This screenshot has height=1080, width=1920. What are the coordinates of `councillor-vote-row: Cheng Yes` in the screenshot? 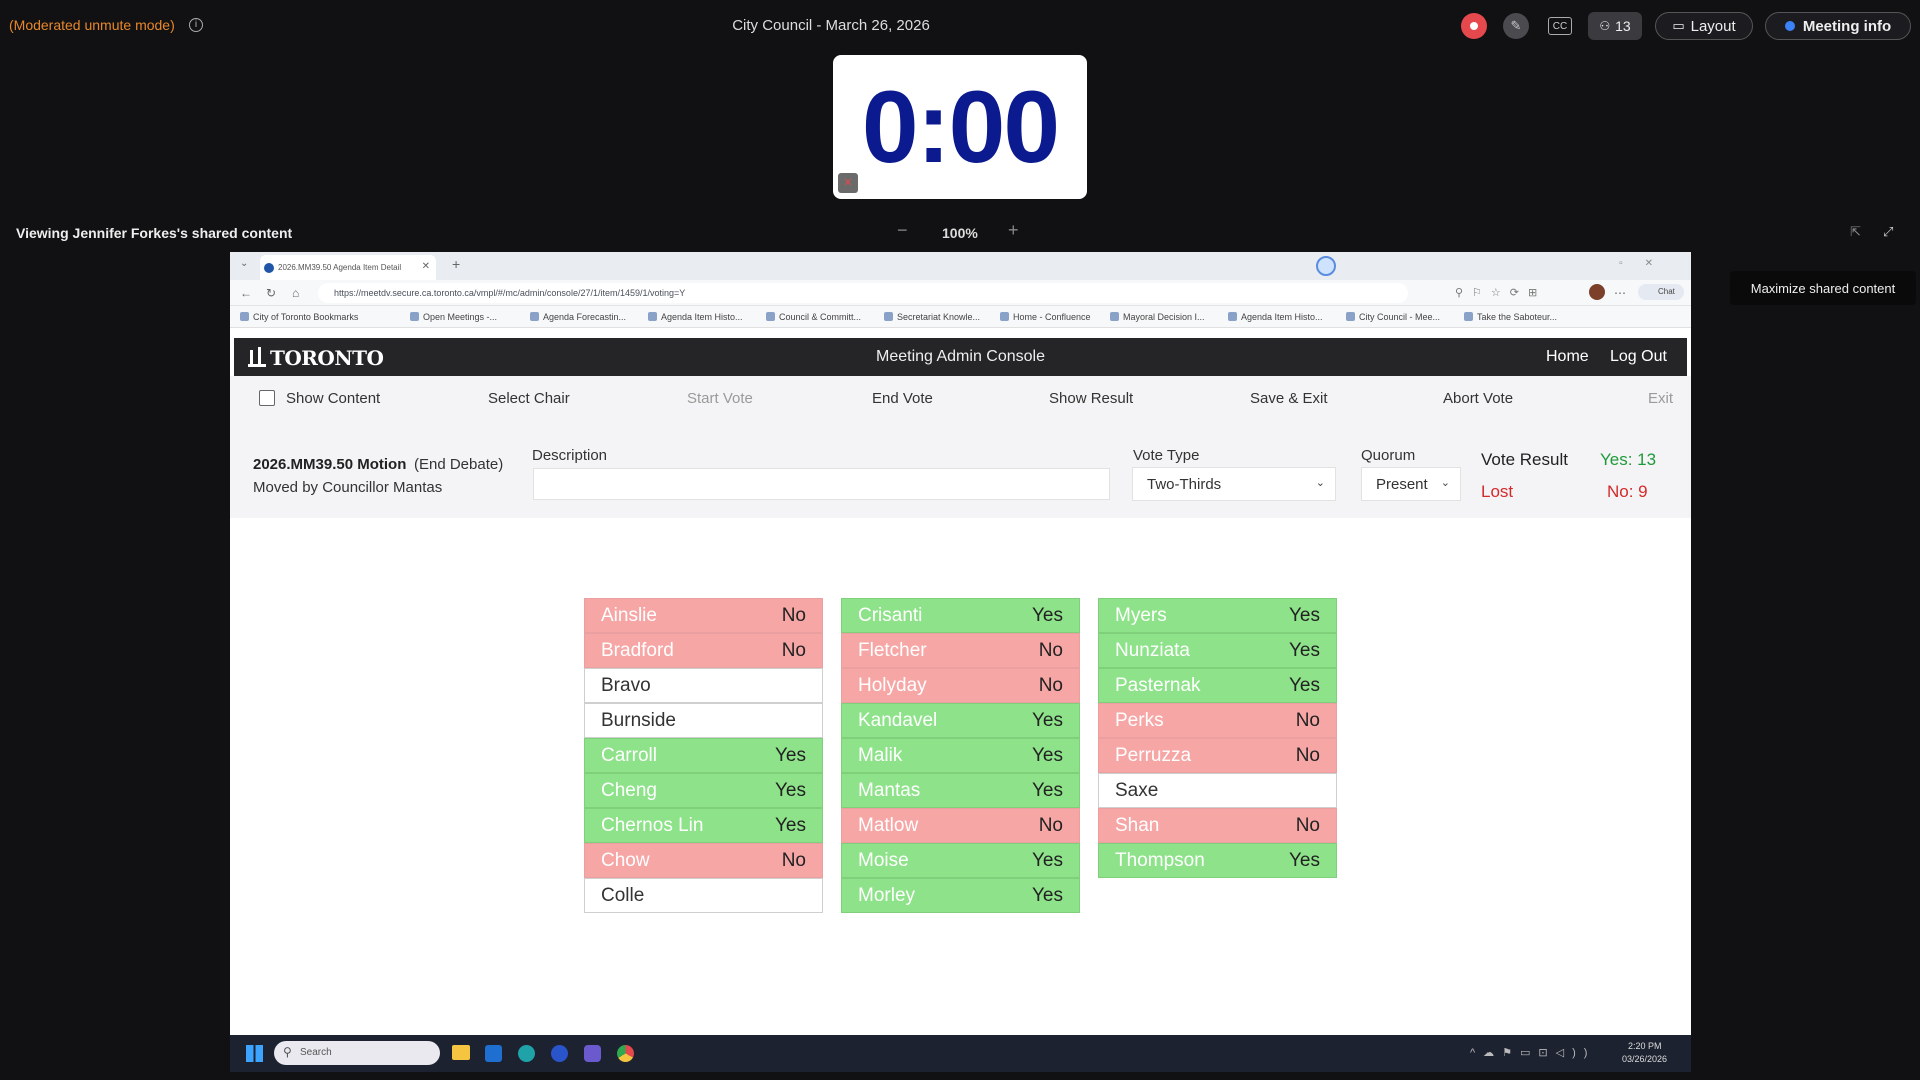 It's located at (703, 790).